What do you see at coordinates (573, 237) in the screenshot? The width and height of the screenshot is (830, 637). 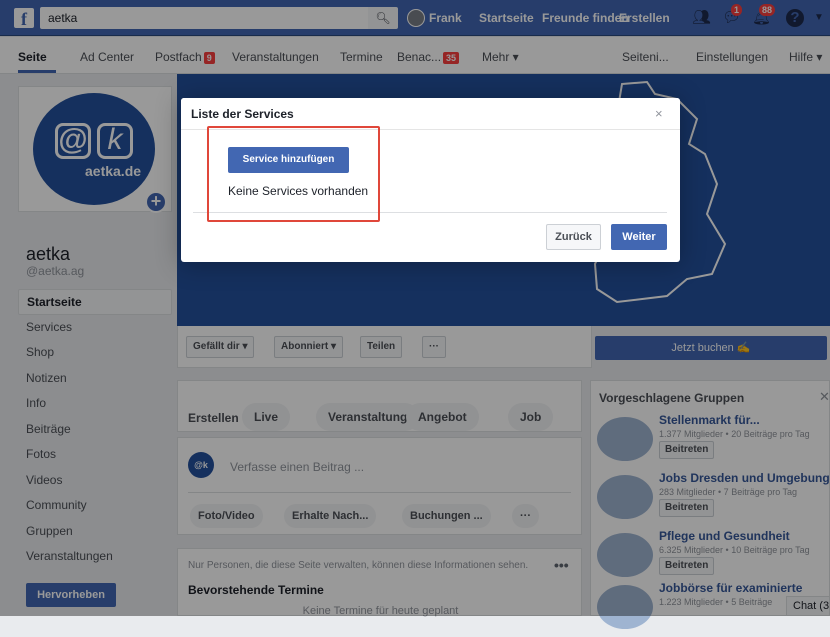 I see `back-button: Zurück` at bounding box center [573, 237].